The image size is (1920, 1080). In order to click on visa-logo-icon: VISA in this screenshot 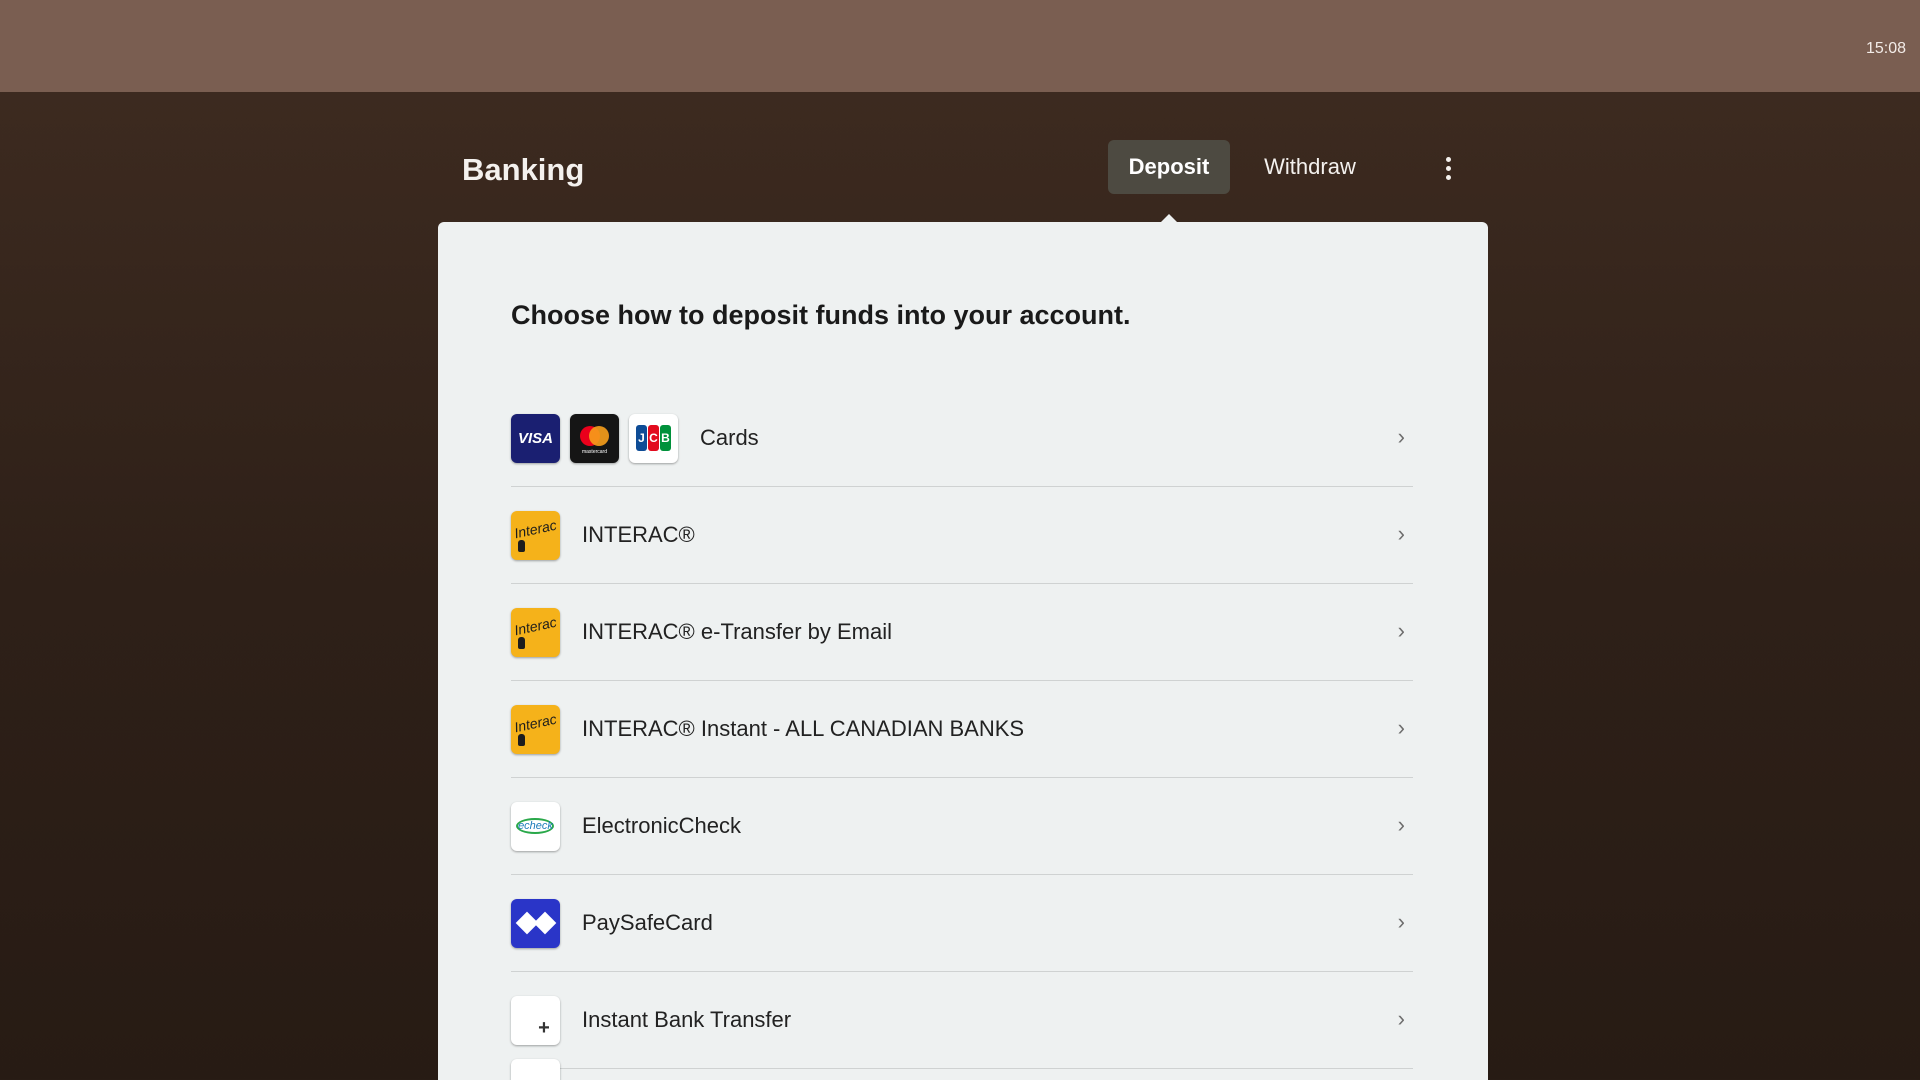, I will do `click(535, 438)`.